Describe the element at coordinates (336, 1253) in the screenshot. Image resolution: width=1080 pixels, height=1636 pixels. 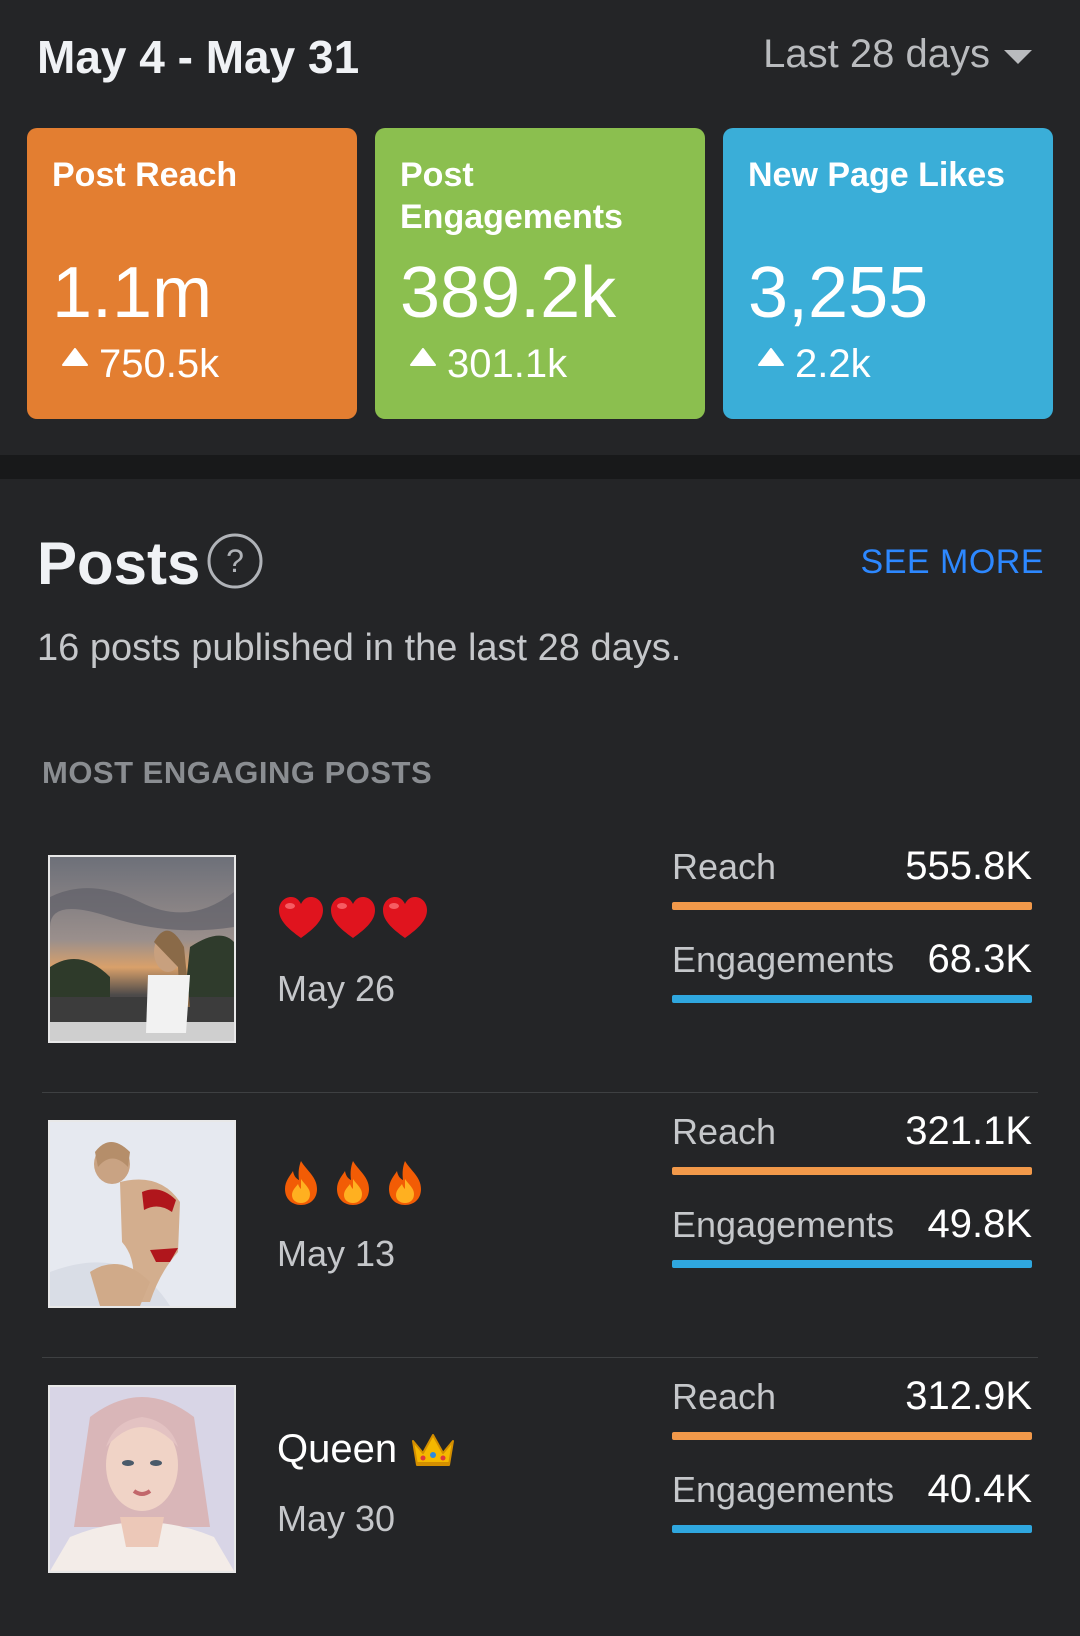
I see `post-date: May 13` at that location.